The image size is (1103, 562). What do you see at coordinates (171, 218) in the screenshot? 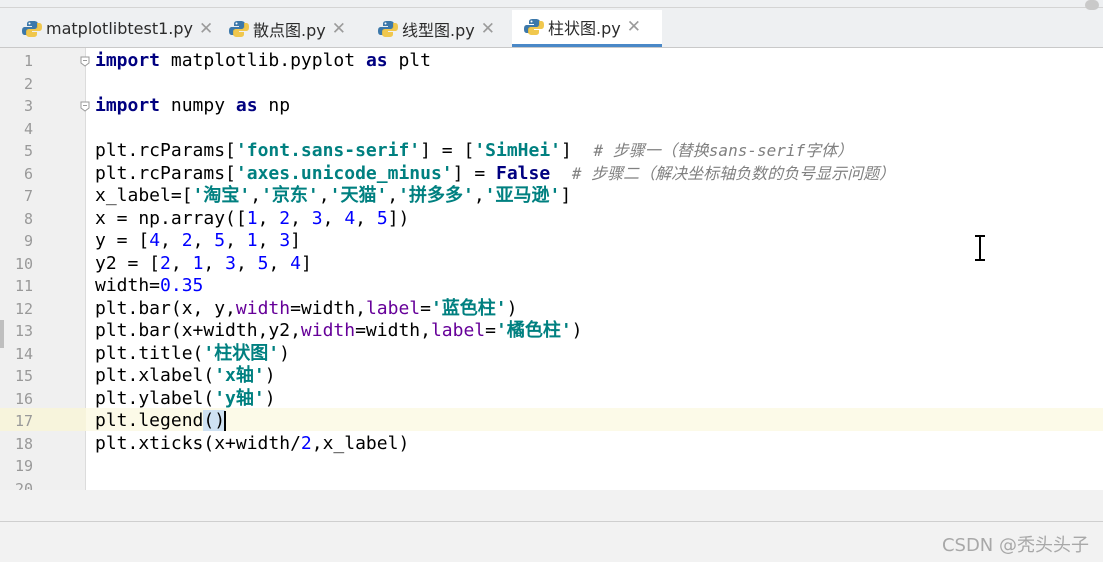
I see `code-token: x = np.array([` at bounding box center [171, 218].